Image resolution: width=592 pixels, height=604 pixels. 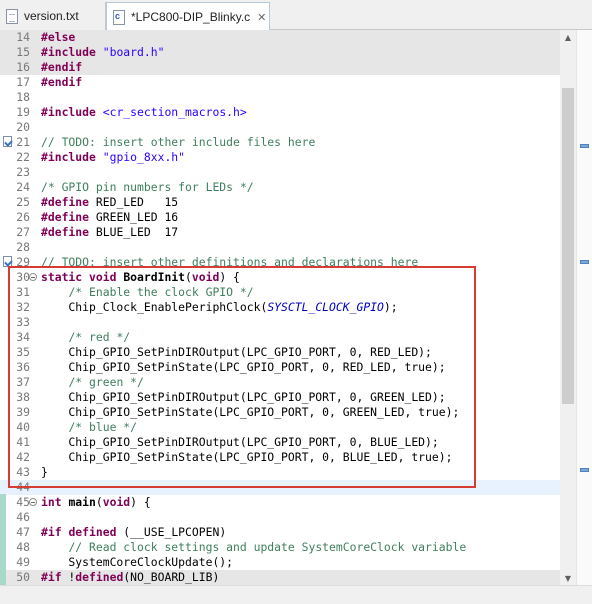 I want to click on vertical-scrollbar: ▲ ▼, so click(x=568, y=308).